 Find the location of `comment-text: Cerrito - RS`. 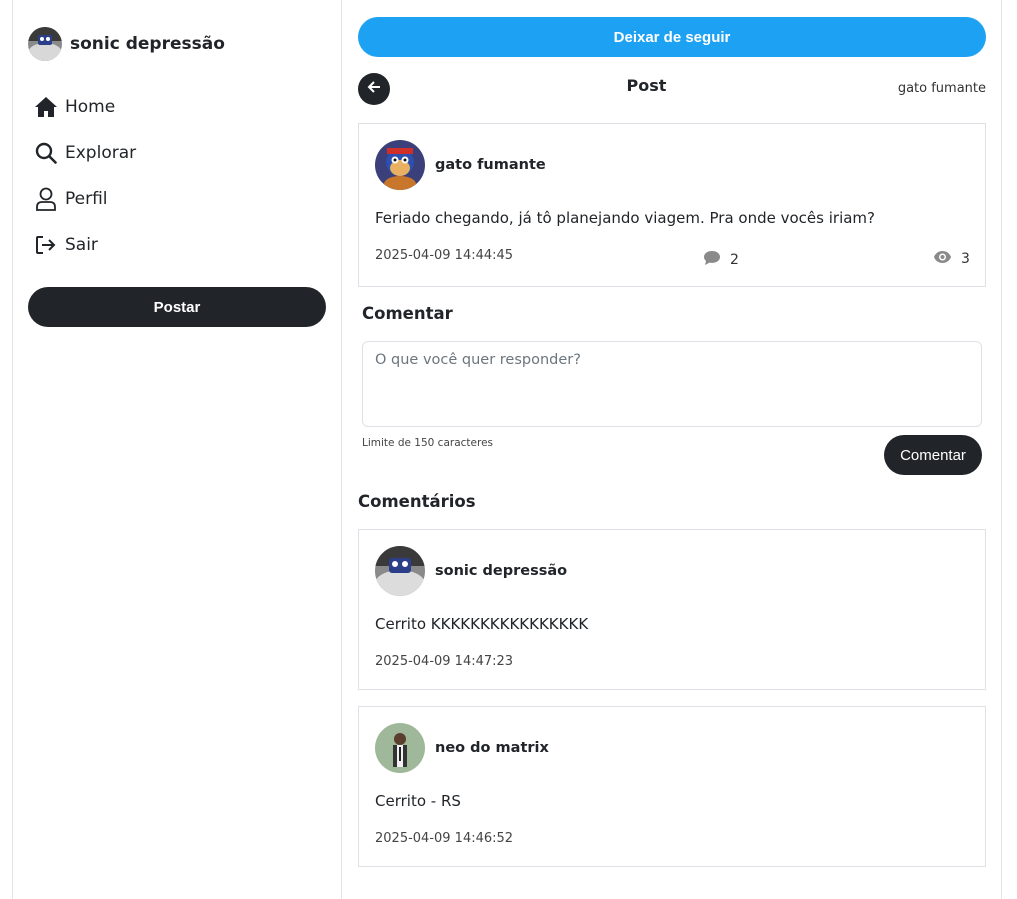

comment-text: Cerrito - RS is located at coordinates (418, 801).